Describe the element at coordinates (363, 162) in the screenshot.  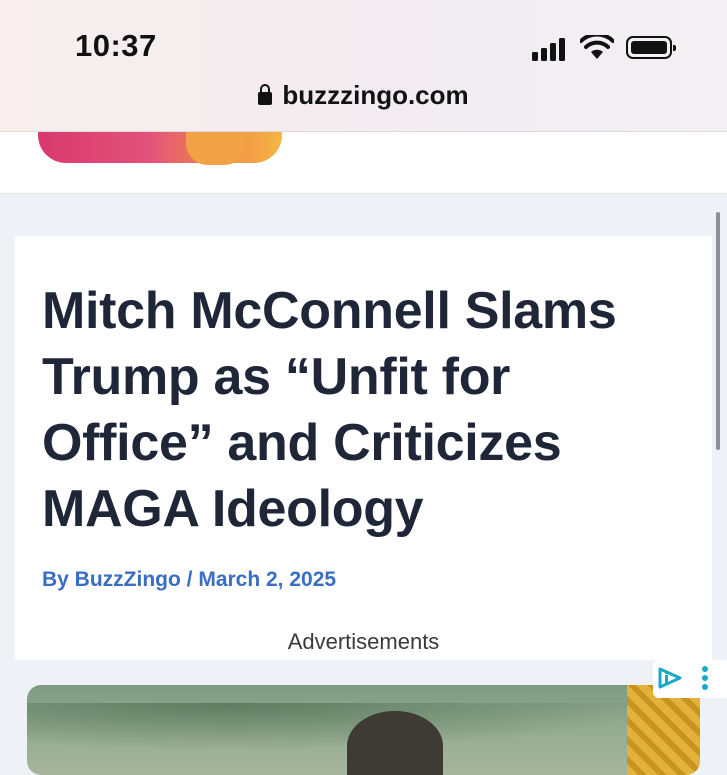
I see `site-header` at that location.